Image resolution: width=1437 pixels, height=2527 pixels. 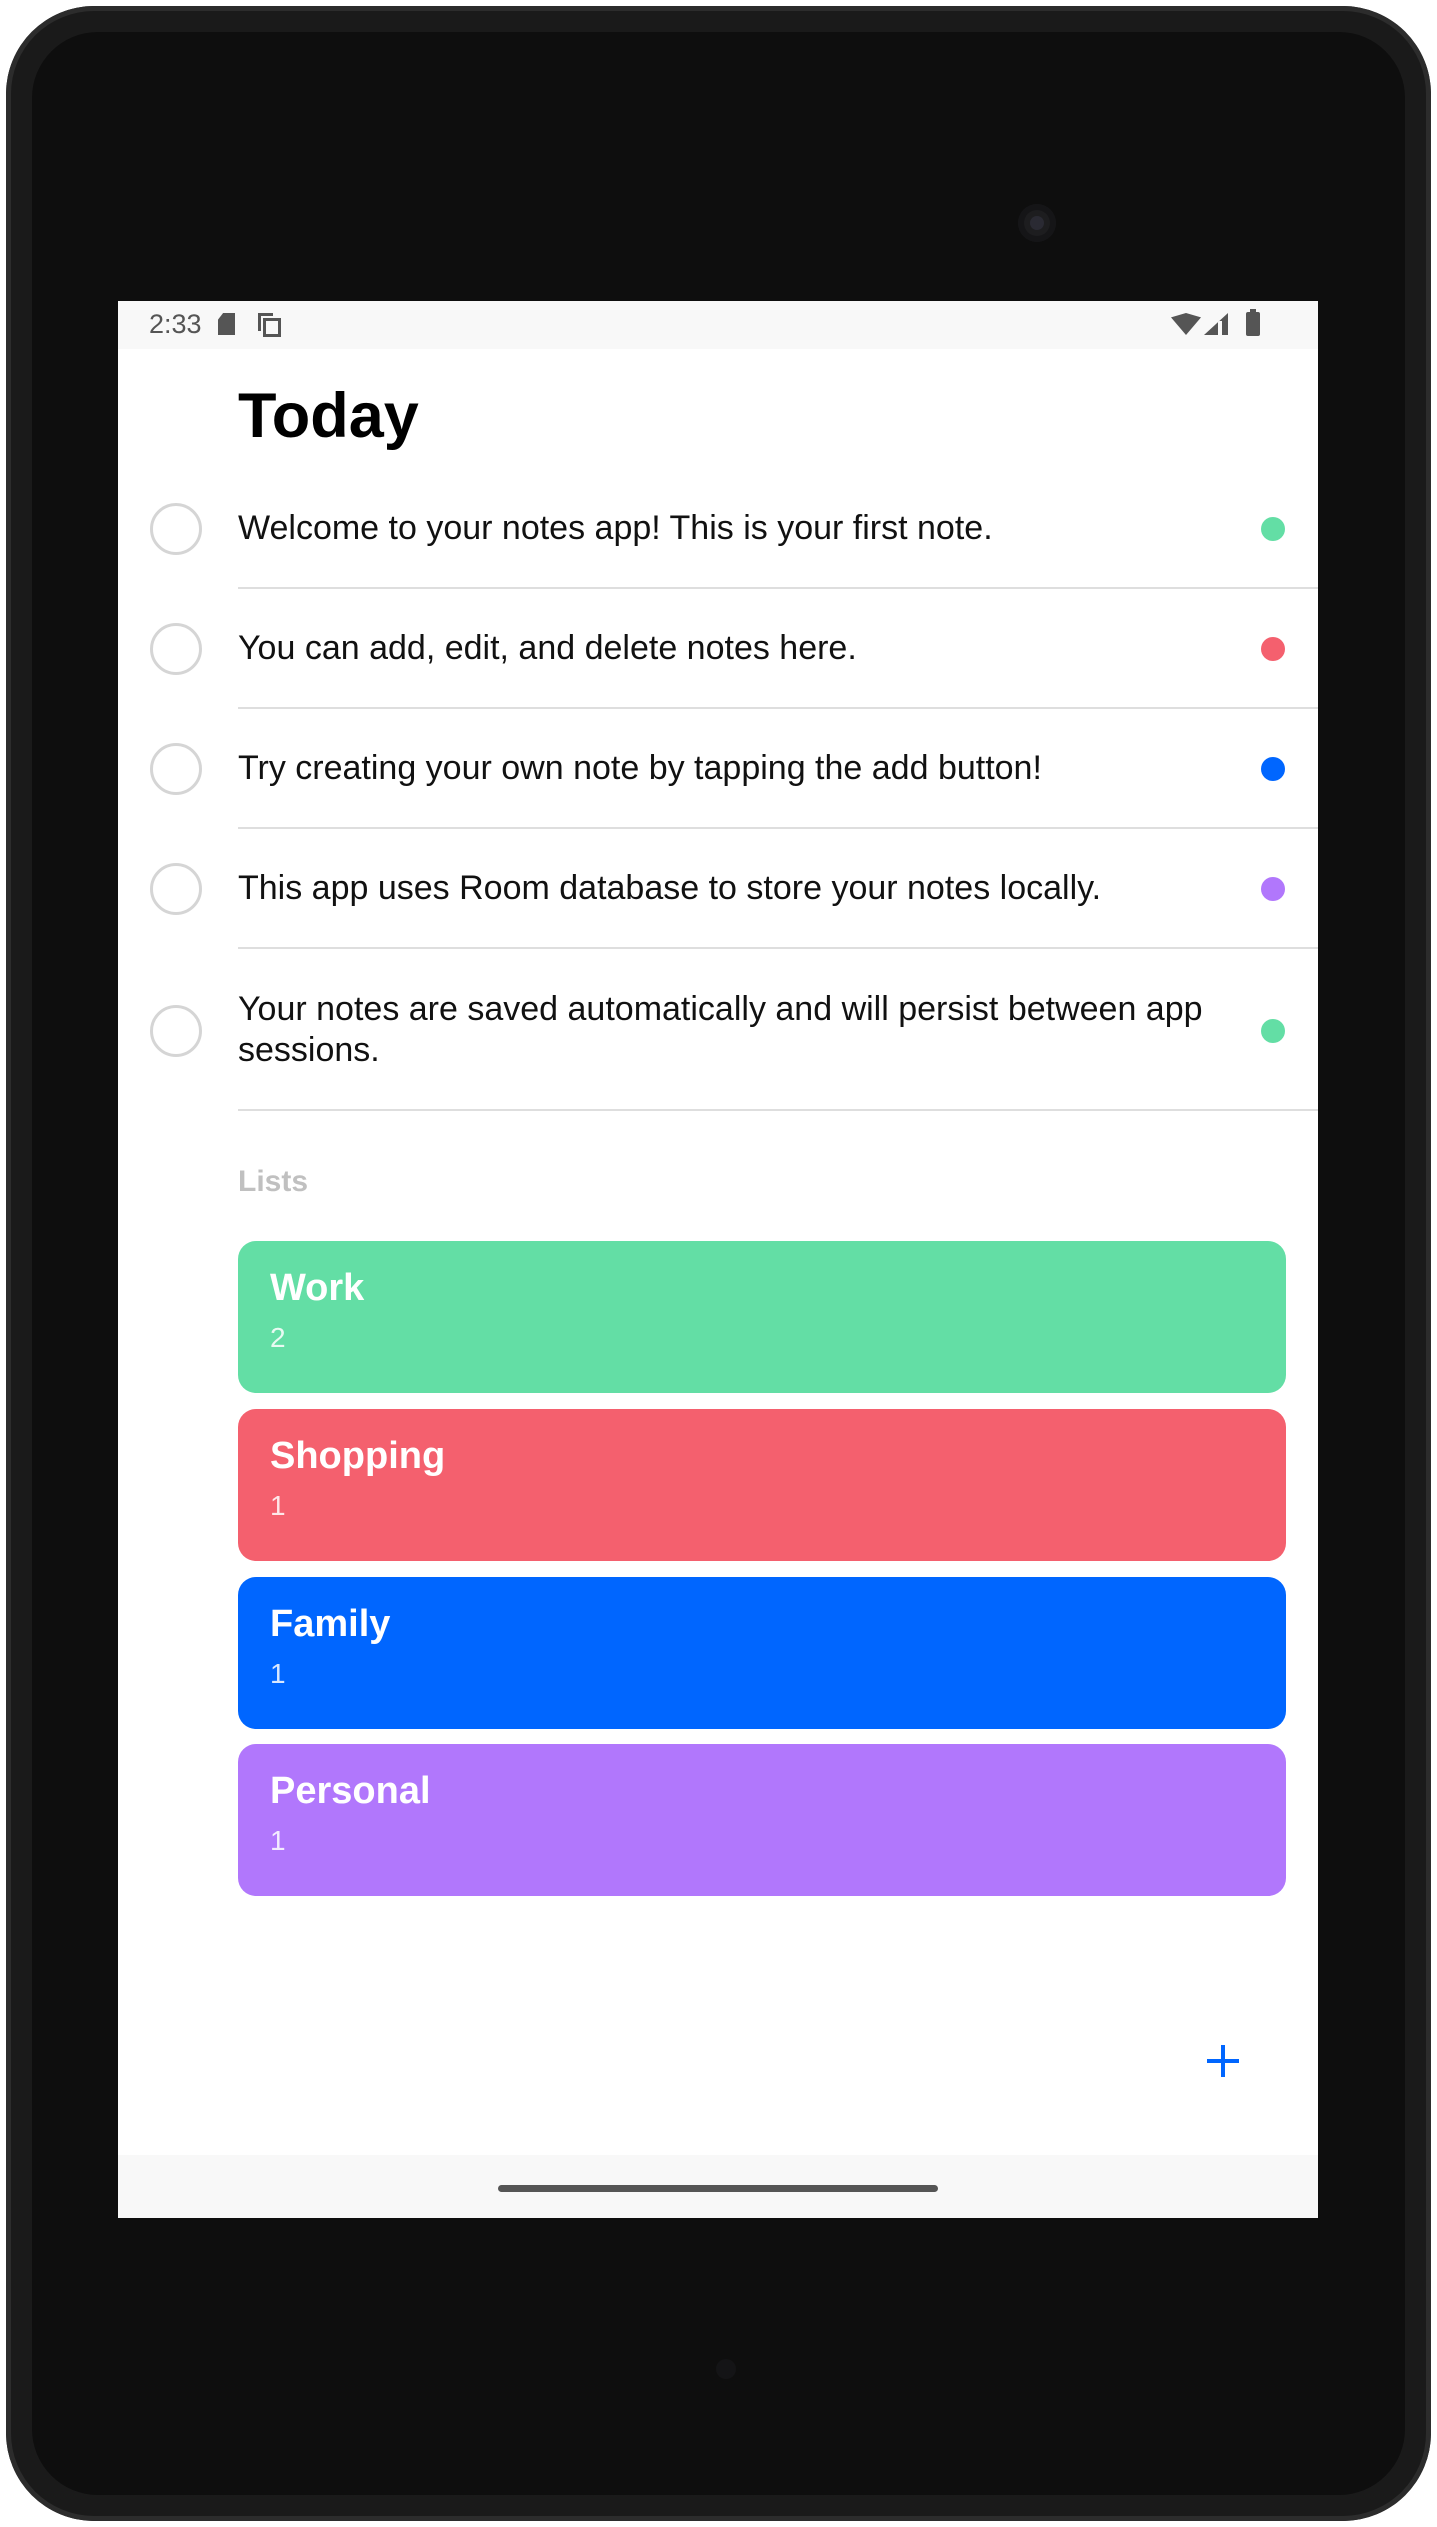 I want to click on battery-icon, so click(x=1253, y=322).